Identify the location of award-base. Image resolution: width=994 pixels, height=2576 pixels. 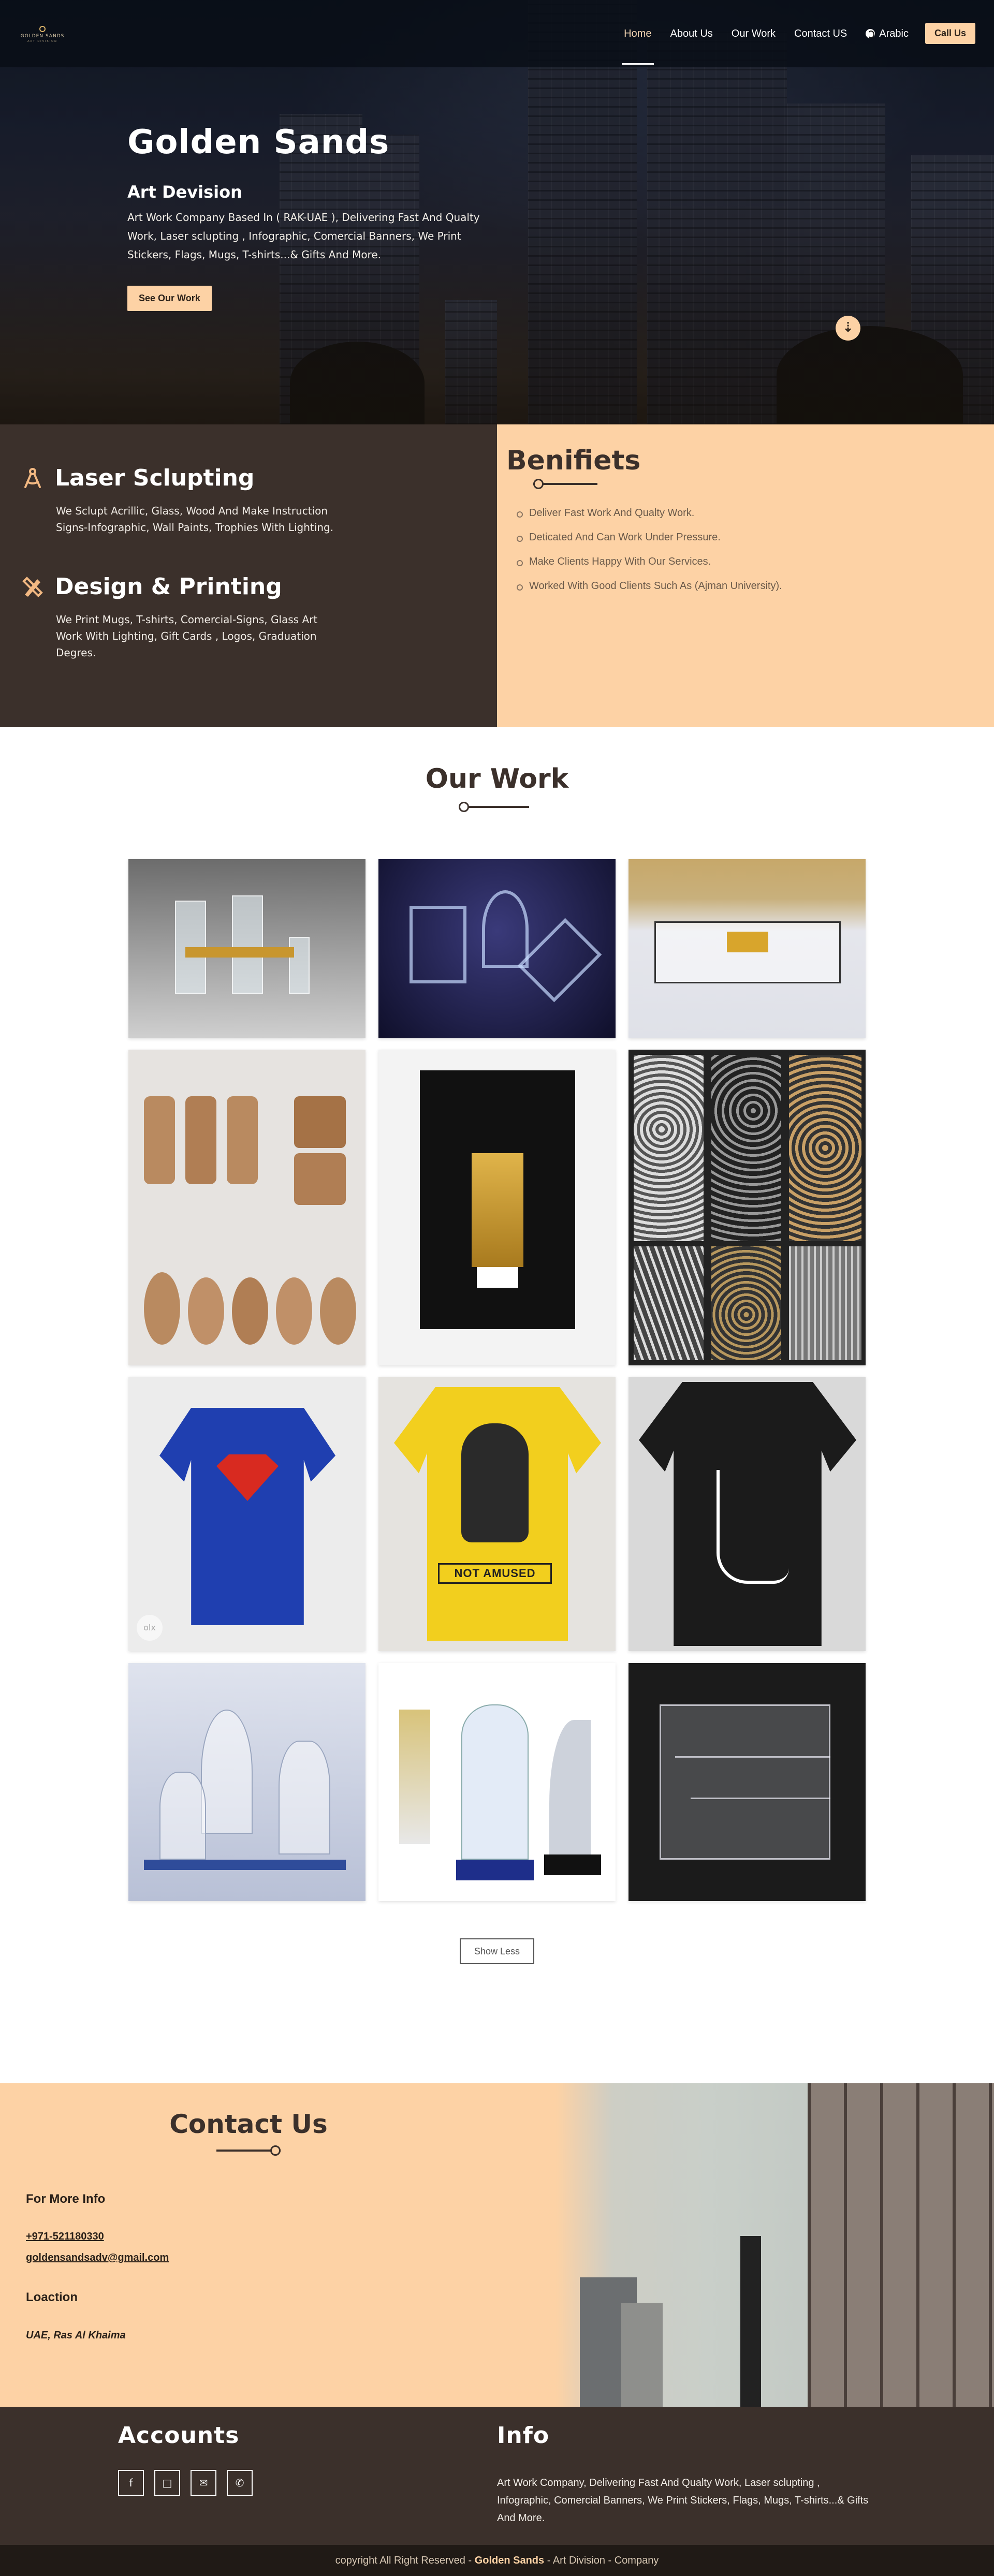
(572, 1865).